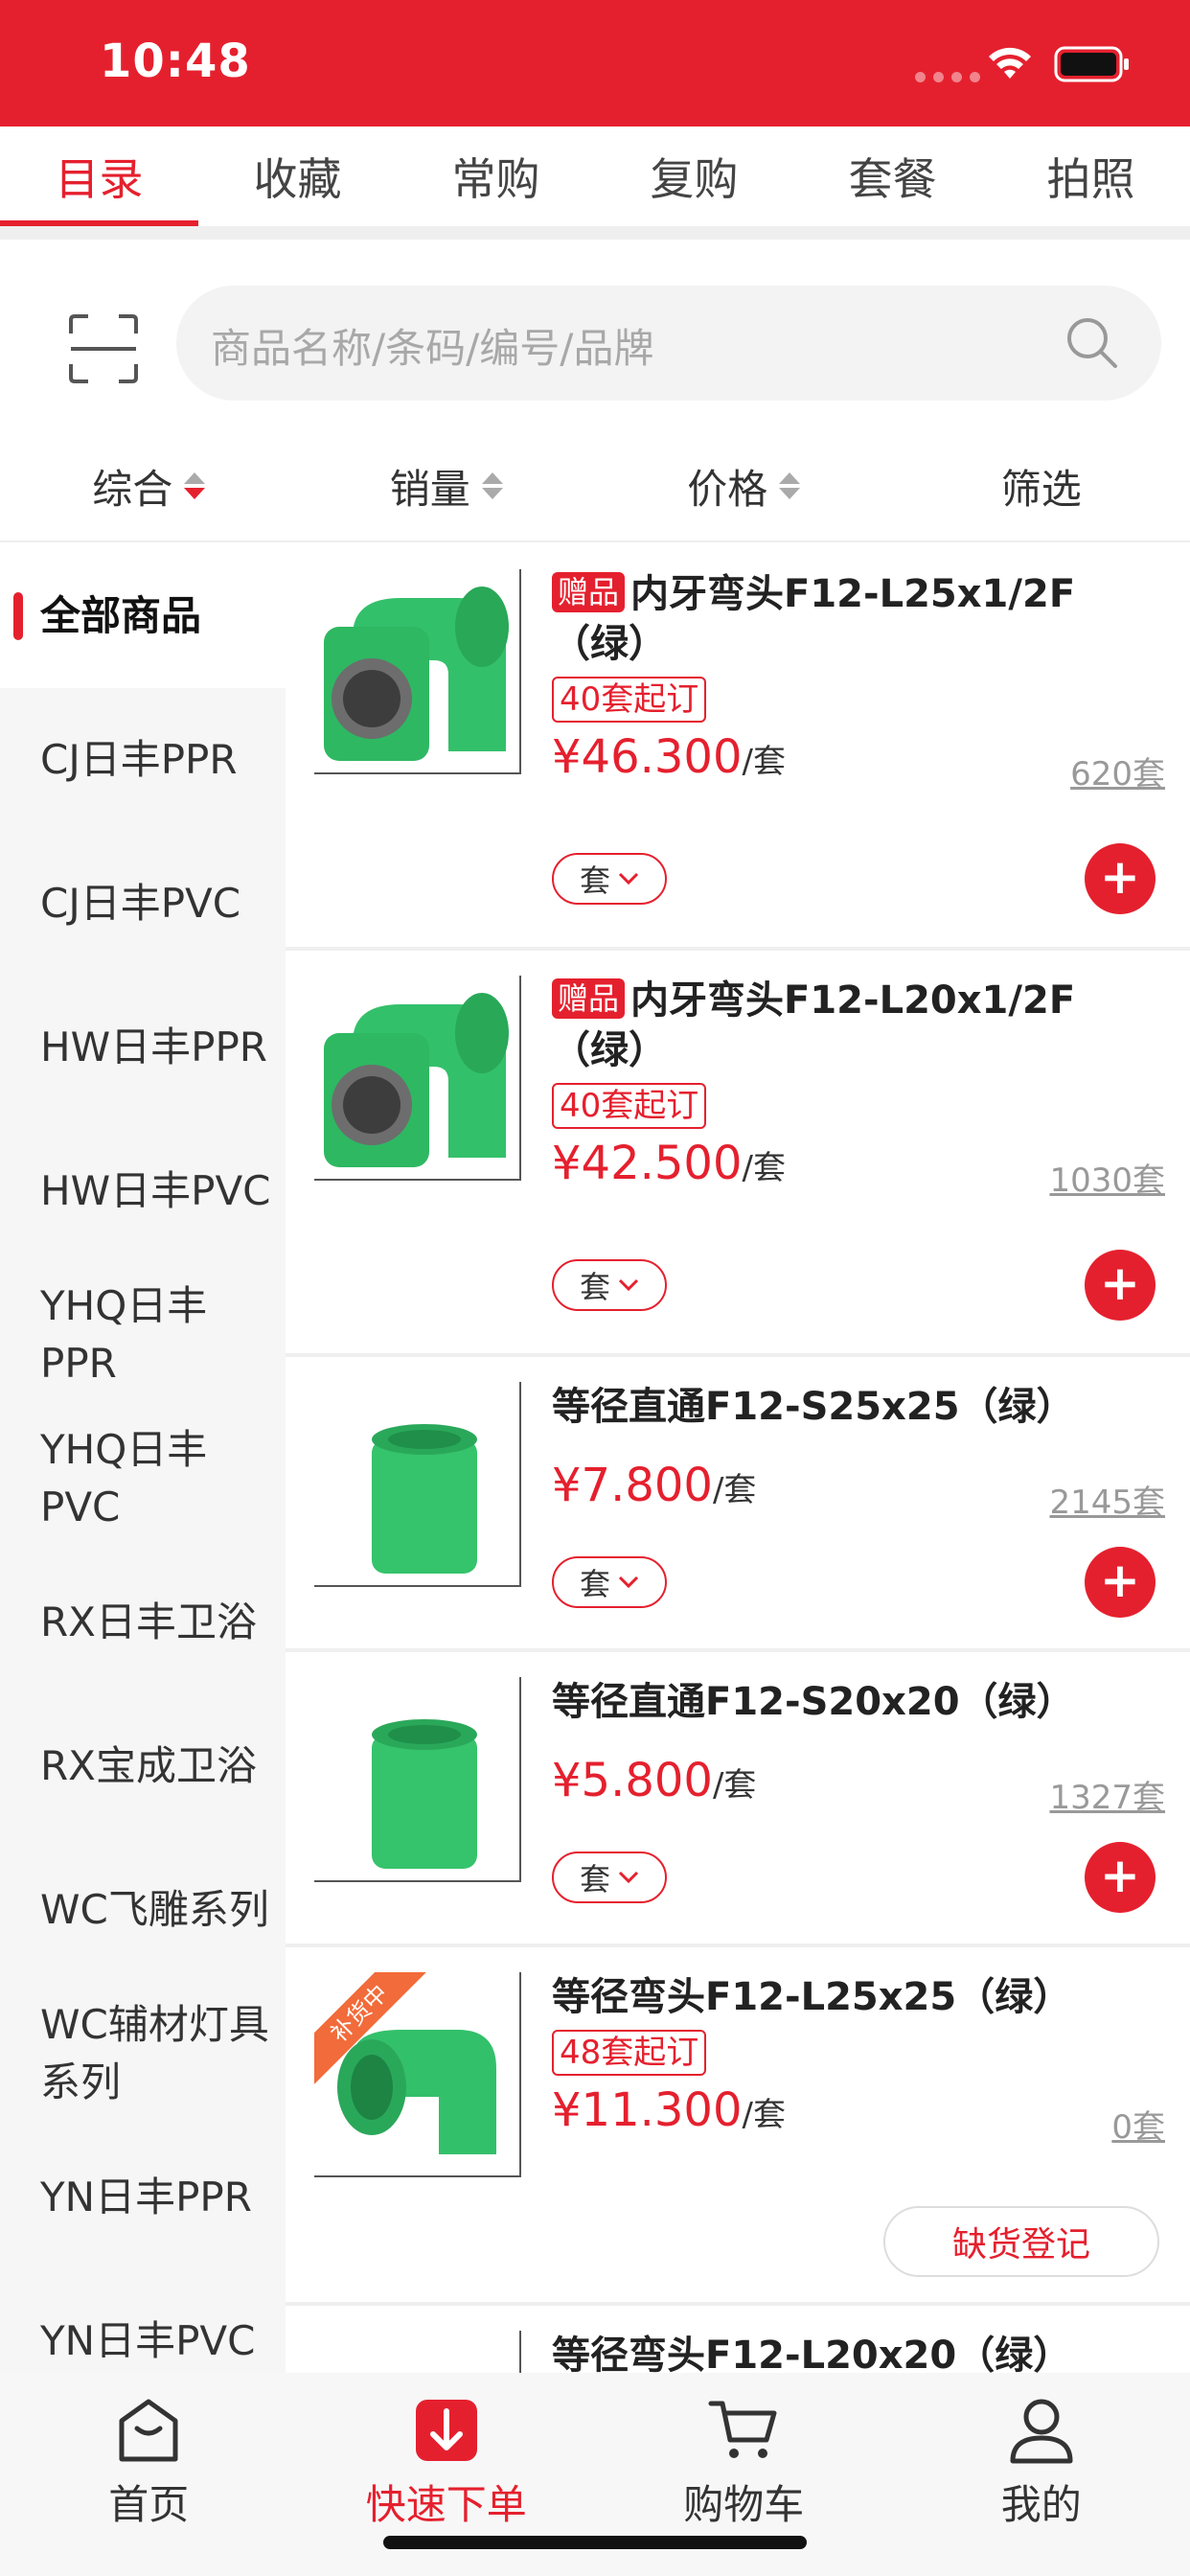  What do you see at coordinates (99, 176) in the screenshot?
I see `tab-catalog: 目录` at bounding box center [99, 176].